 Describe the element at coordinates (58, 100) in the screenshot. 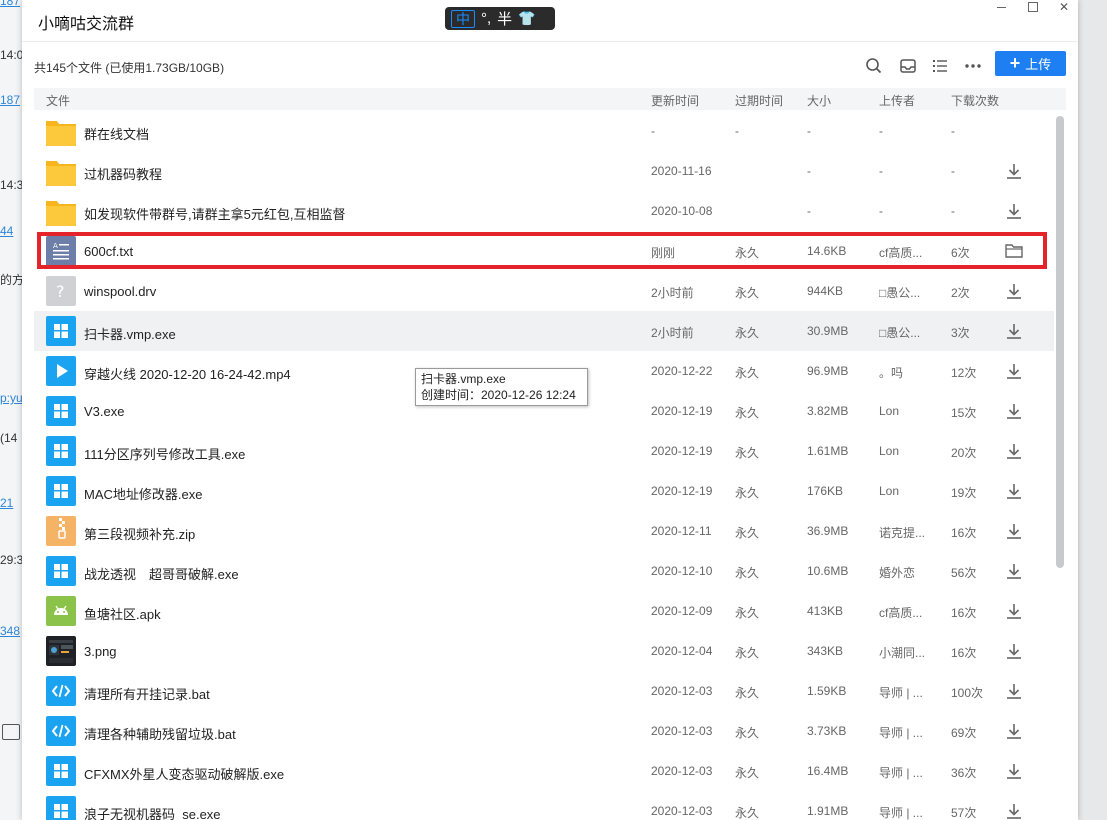

I see `column-header-name: 文件` at that location.